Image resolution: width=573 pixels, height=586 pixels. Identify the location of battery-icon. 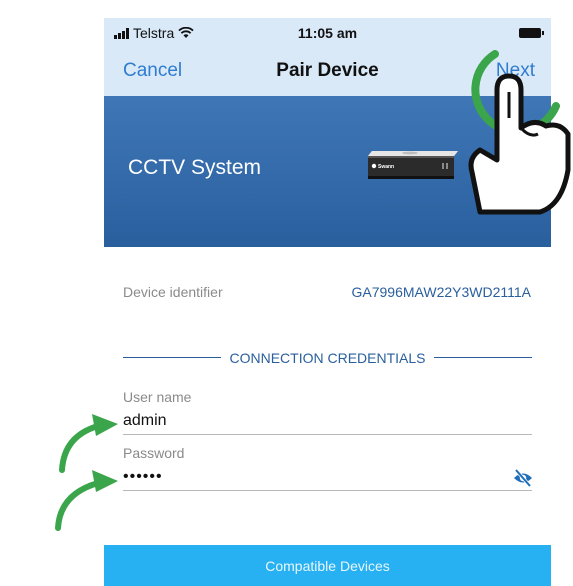
(531, 33).